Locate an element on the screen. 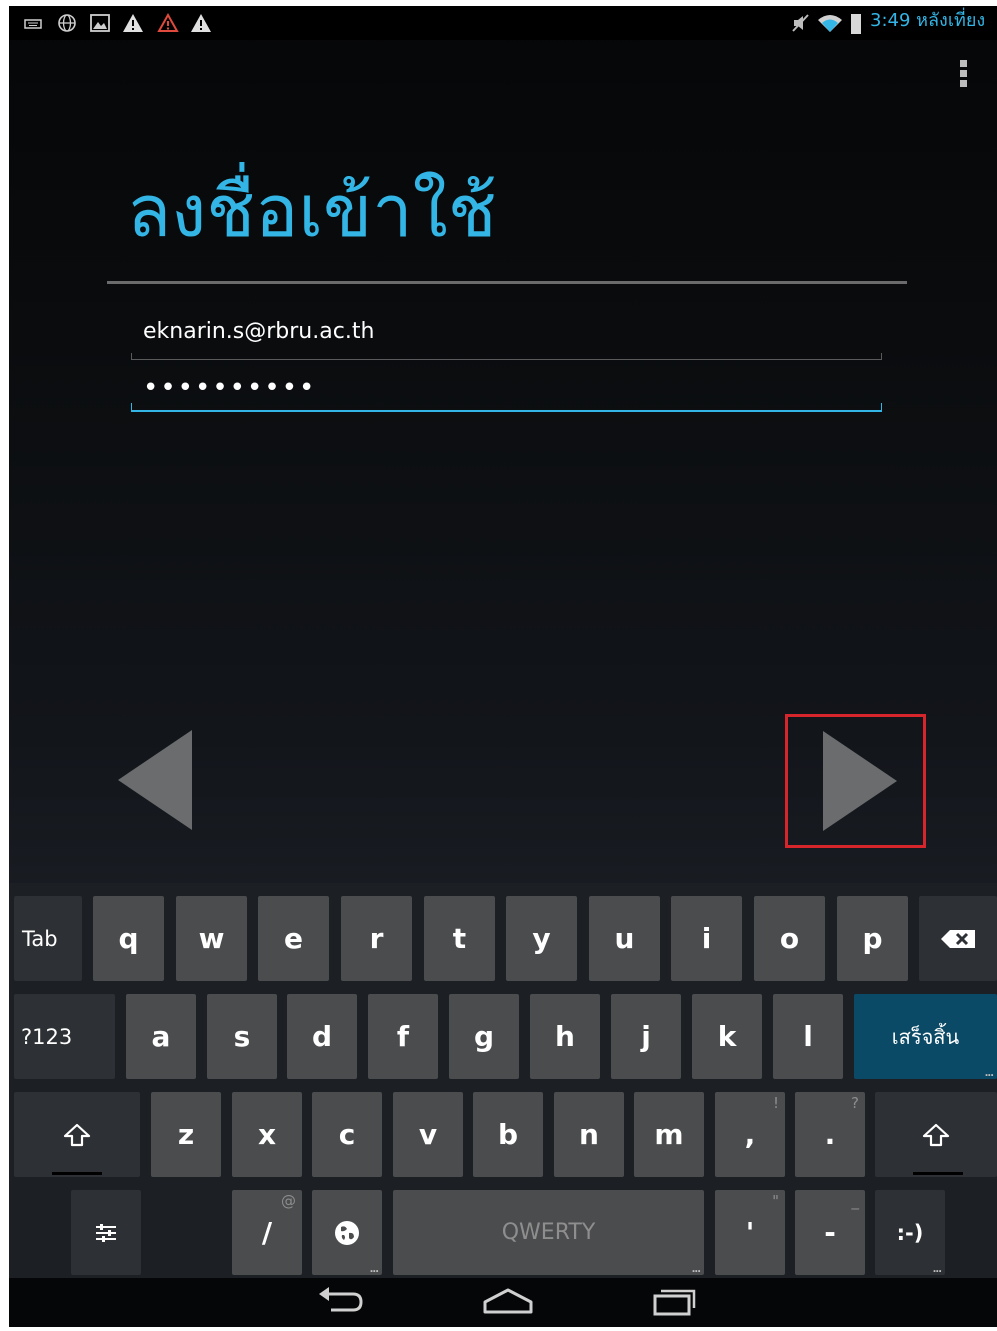  key-a: a is located at coordinates (161, 1036).